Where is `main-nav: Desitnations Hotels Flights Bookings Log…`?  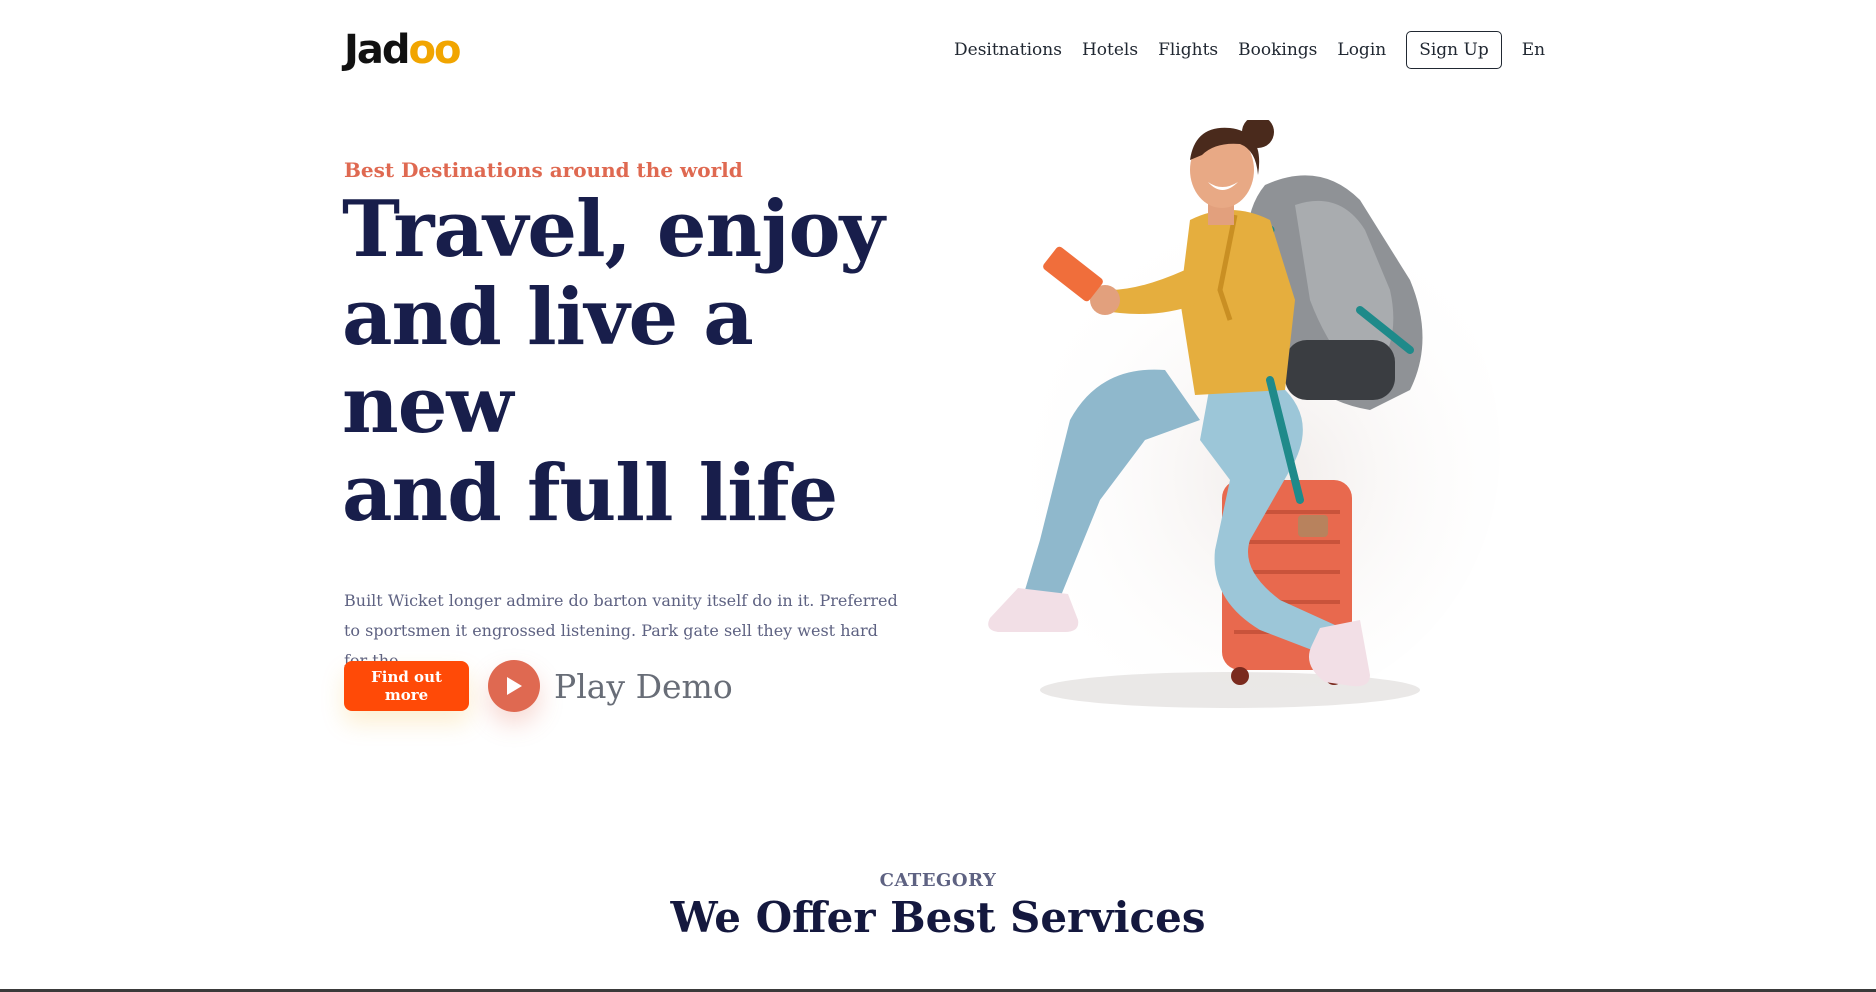 main-nav: Desitnations Hotels Flights Bookings Log… is located at coordinates (1249, 50).